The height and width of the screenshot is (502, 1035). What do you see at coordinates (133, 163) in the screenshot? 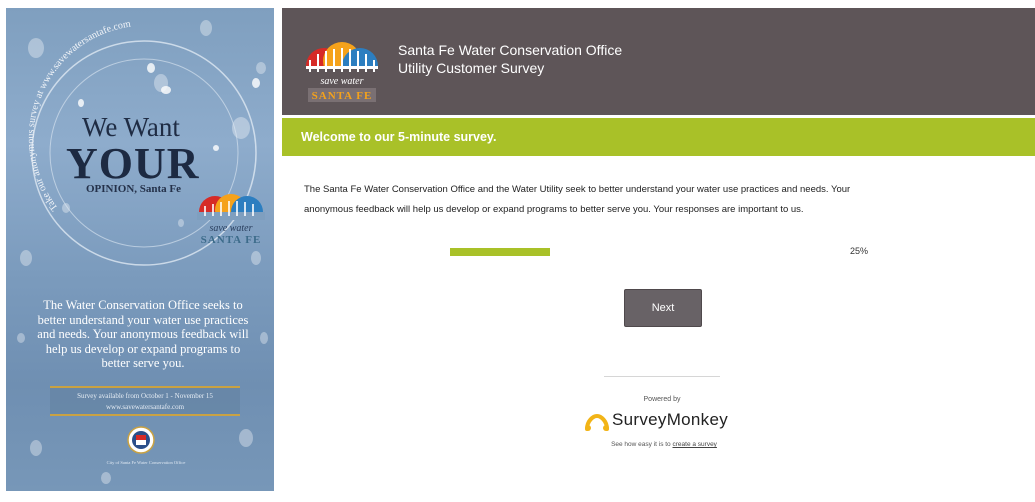
I see `poster-your: YOUR` at bounding box center [133, 163].